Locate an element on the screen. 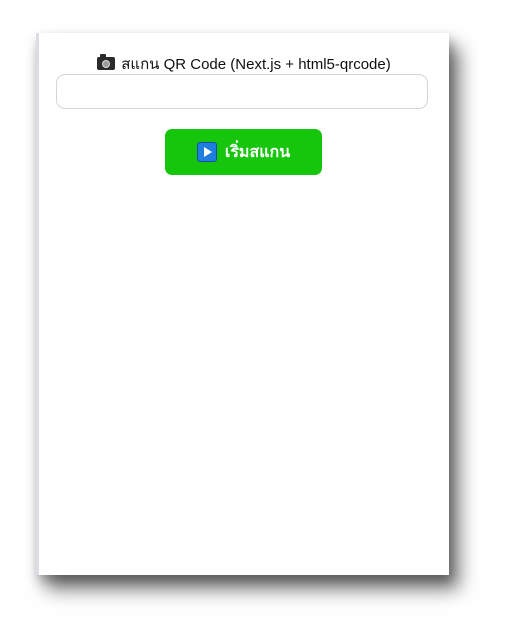 The image size is (511, 640). start-scan-button: เริ่มสแกน is located at coordinates (243, 152).